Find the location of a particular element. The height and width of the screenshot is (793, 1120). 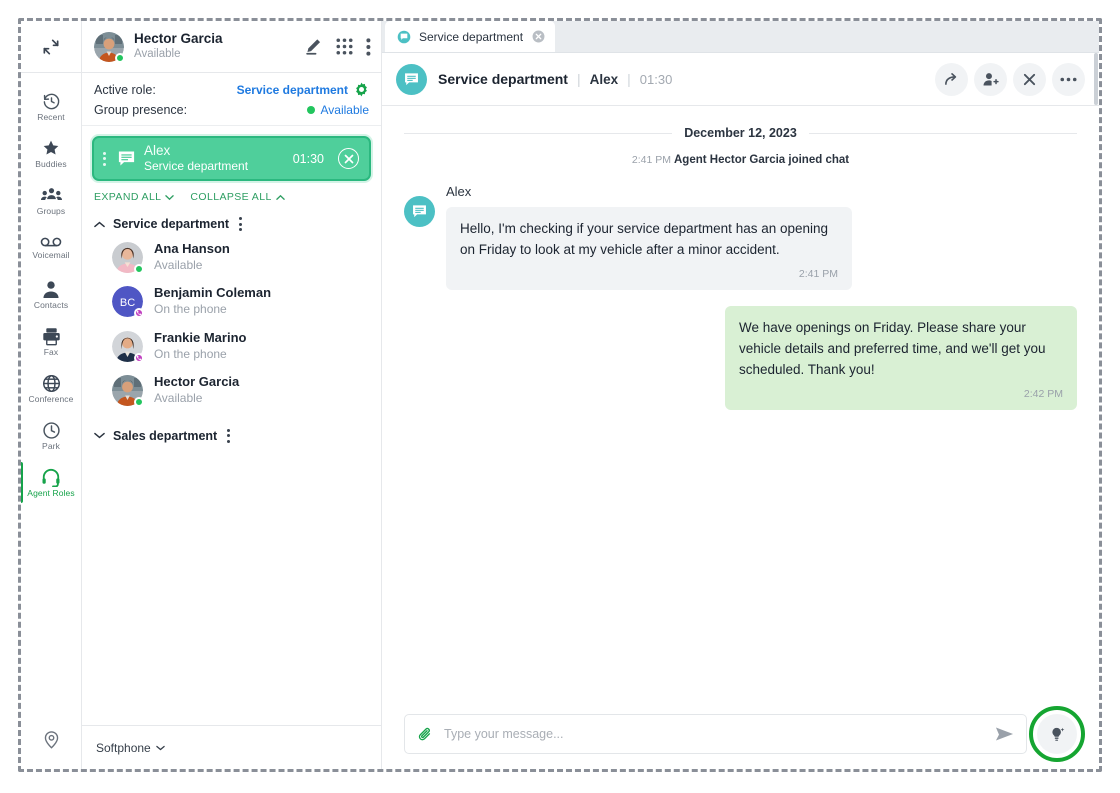

conversation-queue-name: Service department is located at coordinates (503, 79).